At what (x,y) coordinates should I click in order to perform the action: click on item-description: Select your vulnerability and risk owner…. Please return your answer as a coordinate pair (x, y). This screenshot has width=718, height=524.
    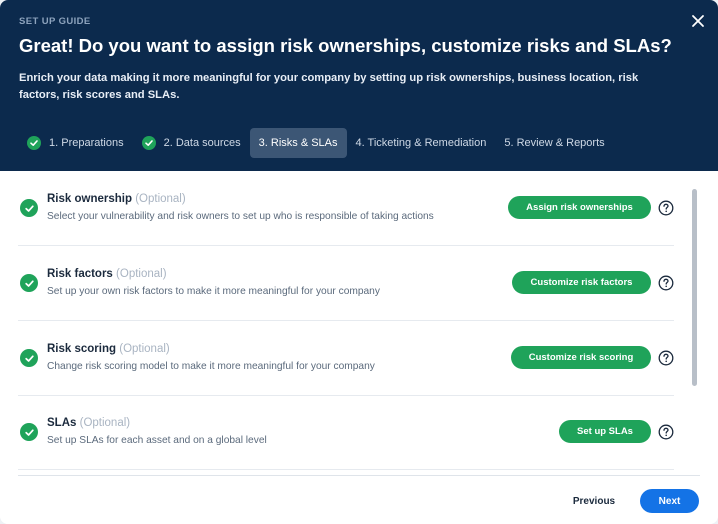
    Looking at the image, I should click on (240, 216).